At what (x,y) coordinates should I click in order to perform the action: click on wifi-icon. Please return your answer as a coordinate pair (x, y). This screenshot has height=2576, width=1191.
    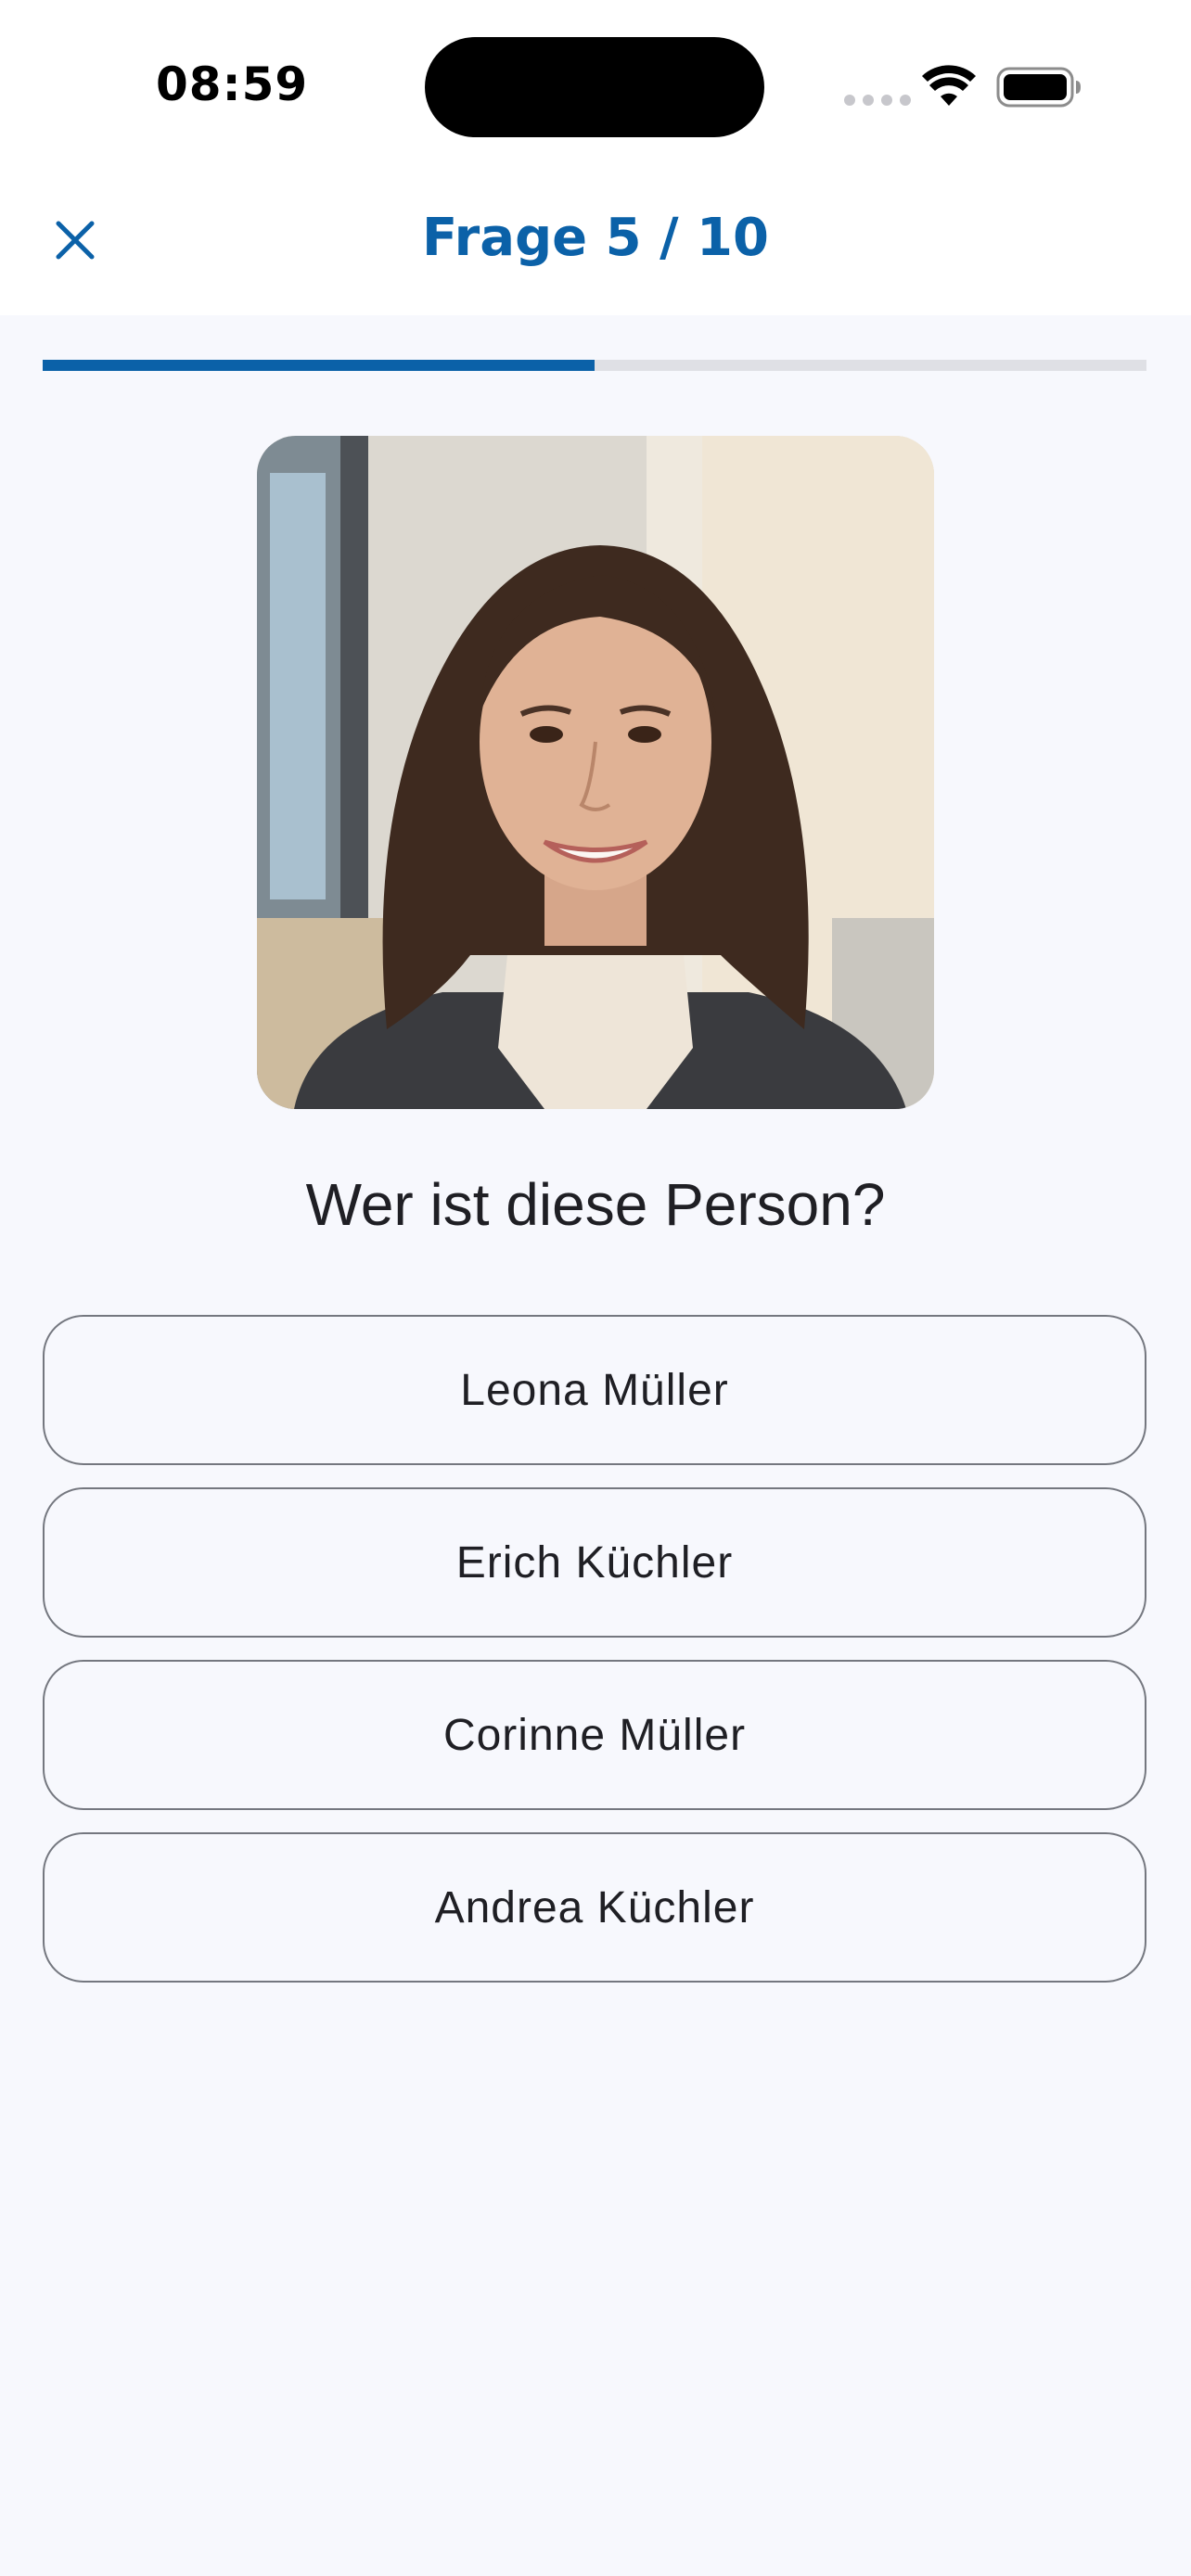
    Looking at the image, I should click on (949, 85).